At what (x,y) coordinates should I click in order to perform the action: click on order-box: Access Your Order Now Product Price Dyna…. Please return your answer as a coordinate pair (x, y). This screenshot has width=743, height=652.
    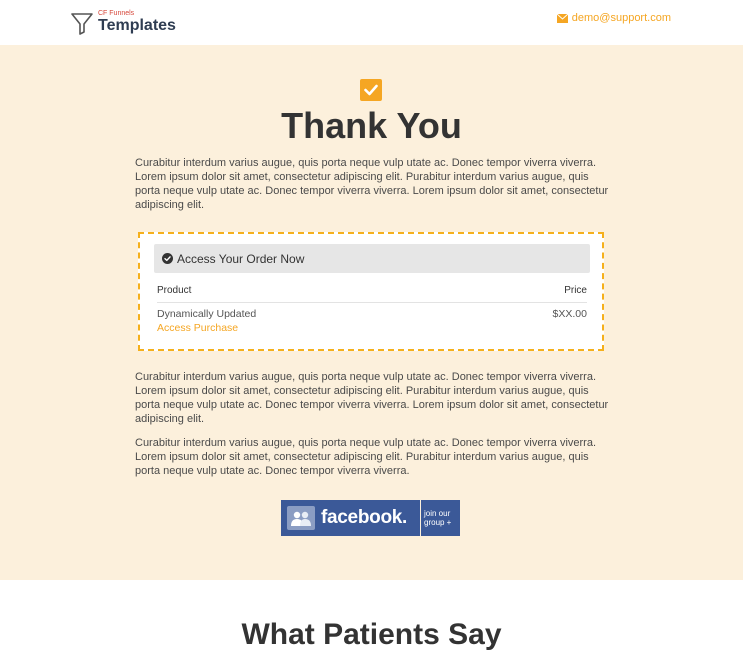
    Looking at the image, I should click on (371, 291).